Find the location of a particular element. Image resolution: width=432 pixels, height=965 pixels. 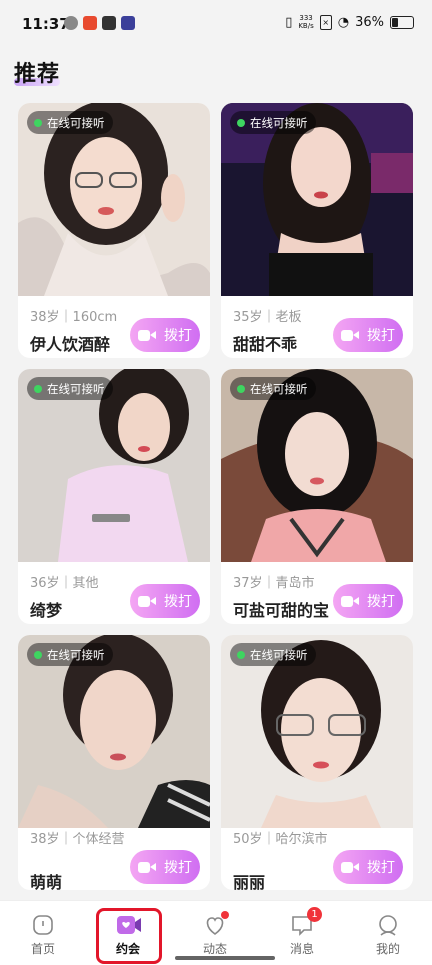

moments-badge-dot is located at coordinates (225, 915).